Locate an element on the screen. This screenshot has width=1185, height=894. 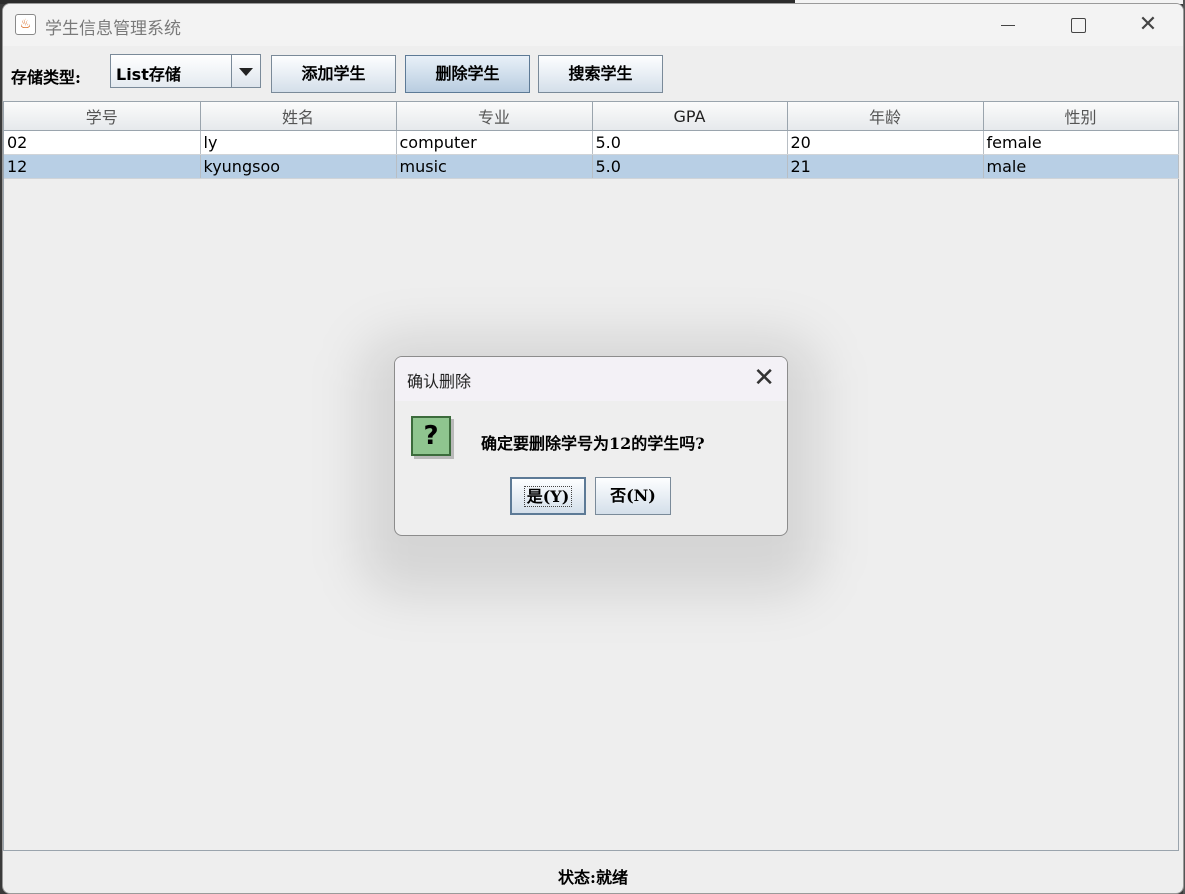
cell-gender: female is located at coordinates (1081, 142).